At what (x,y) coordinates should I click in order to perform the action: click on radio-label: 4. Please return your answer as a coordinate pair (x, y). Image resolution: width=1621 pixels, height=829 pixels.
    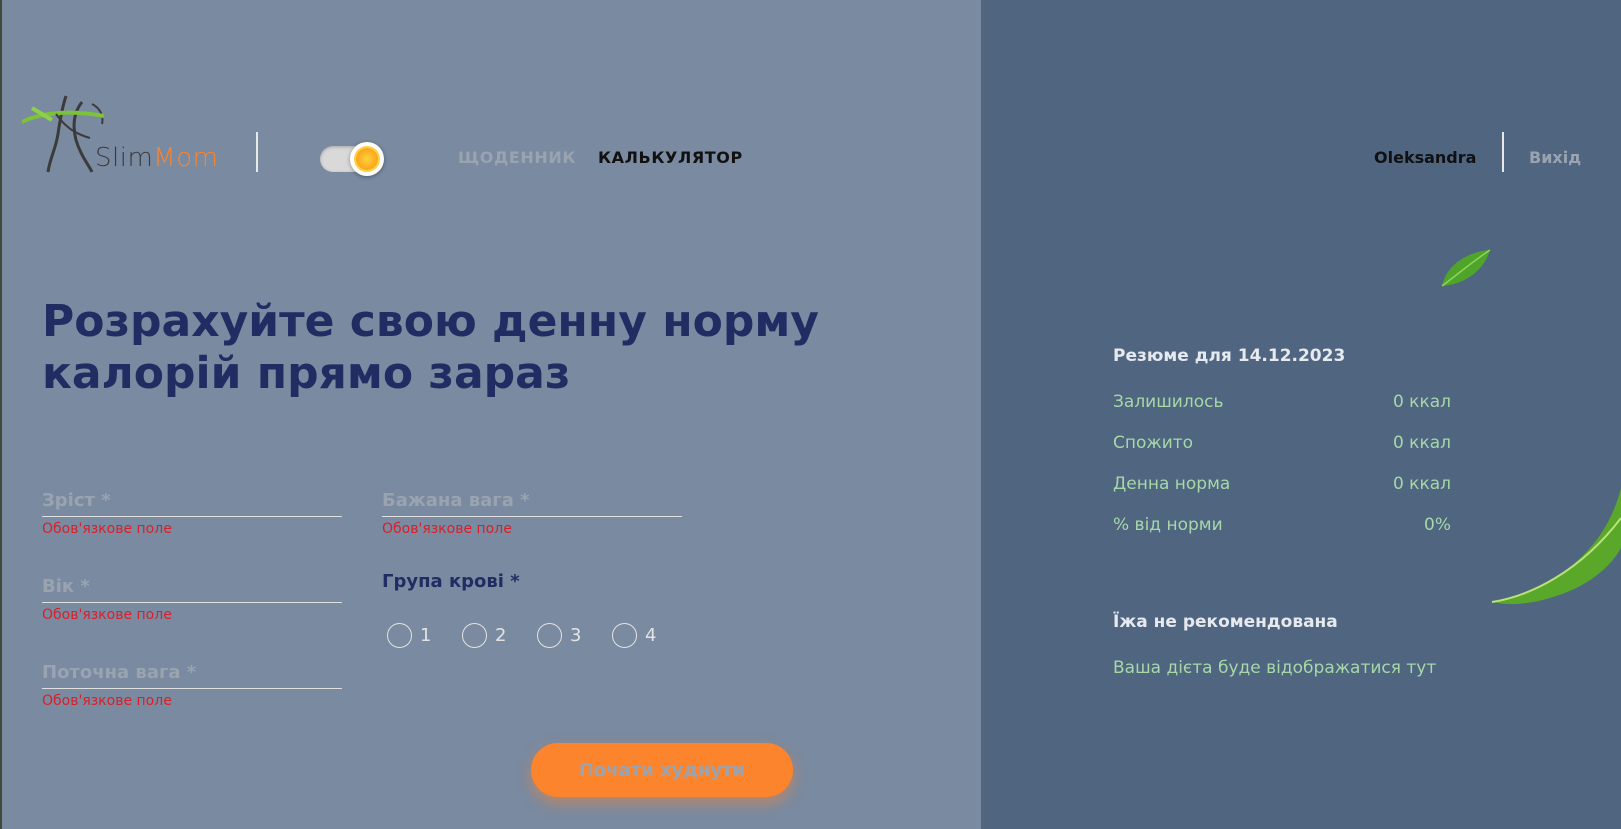
    Looking at the image, I should click on (651, 635).